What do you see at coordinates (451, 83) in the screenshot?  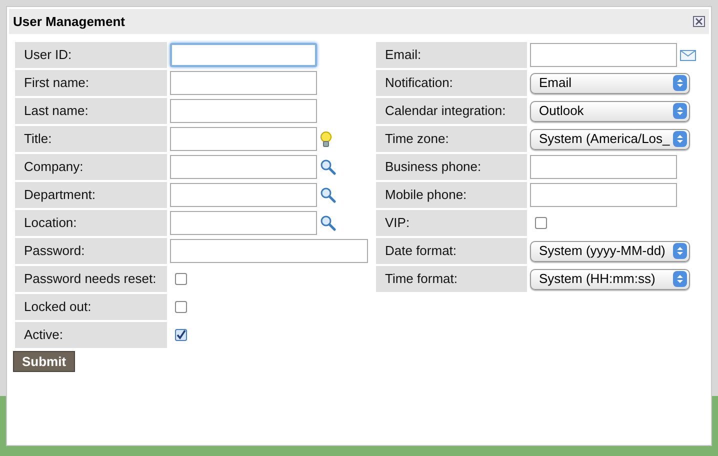 I see `field-label: Notification:` at bounding box center [451, 83].